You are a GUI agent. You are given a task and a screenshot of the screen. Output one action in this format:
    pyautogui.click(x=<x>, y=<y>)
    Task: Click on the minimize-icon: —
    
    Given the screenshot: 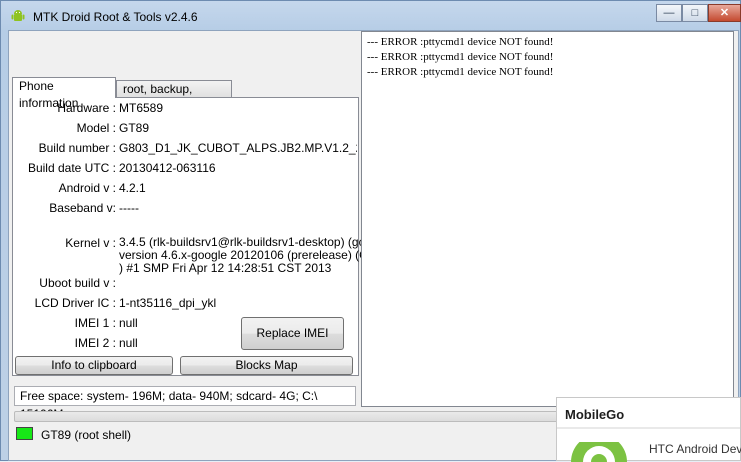 What is the action you would take?
    pyautogui.click(x=669, y=13)
    